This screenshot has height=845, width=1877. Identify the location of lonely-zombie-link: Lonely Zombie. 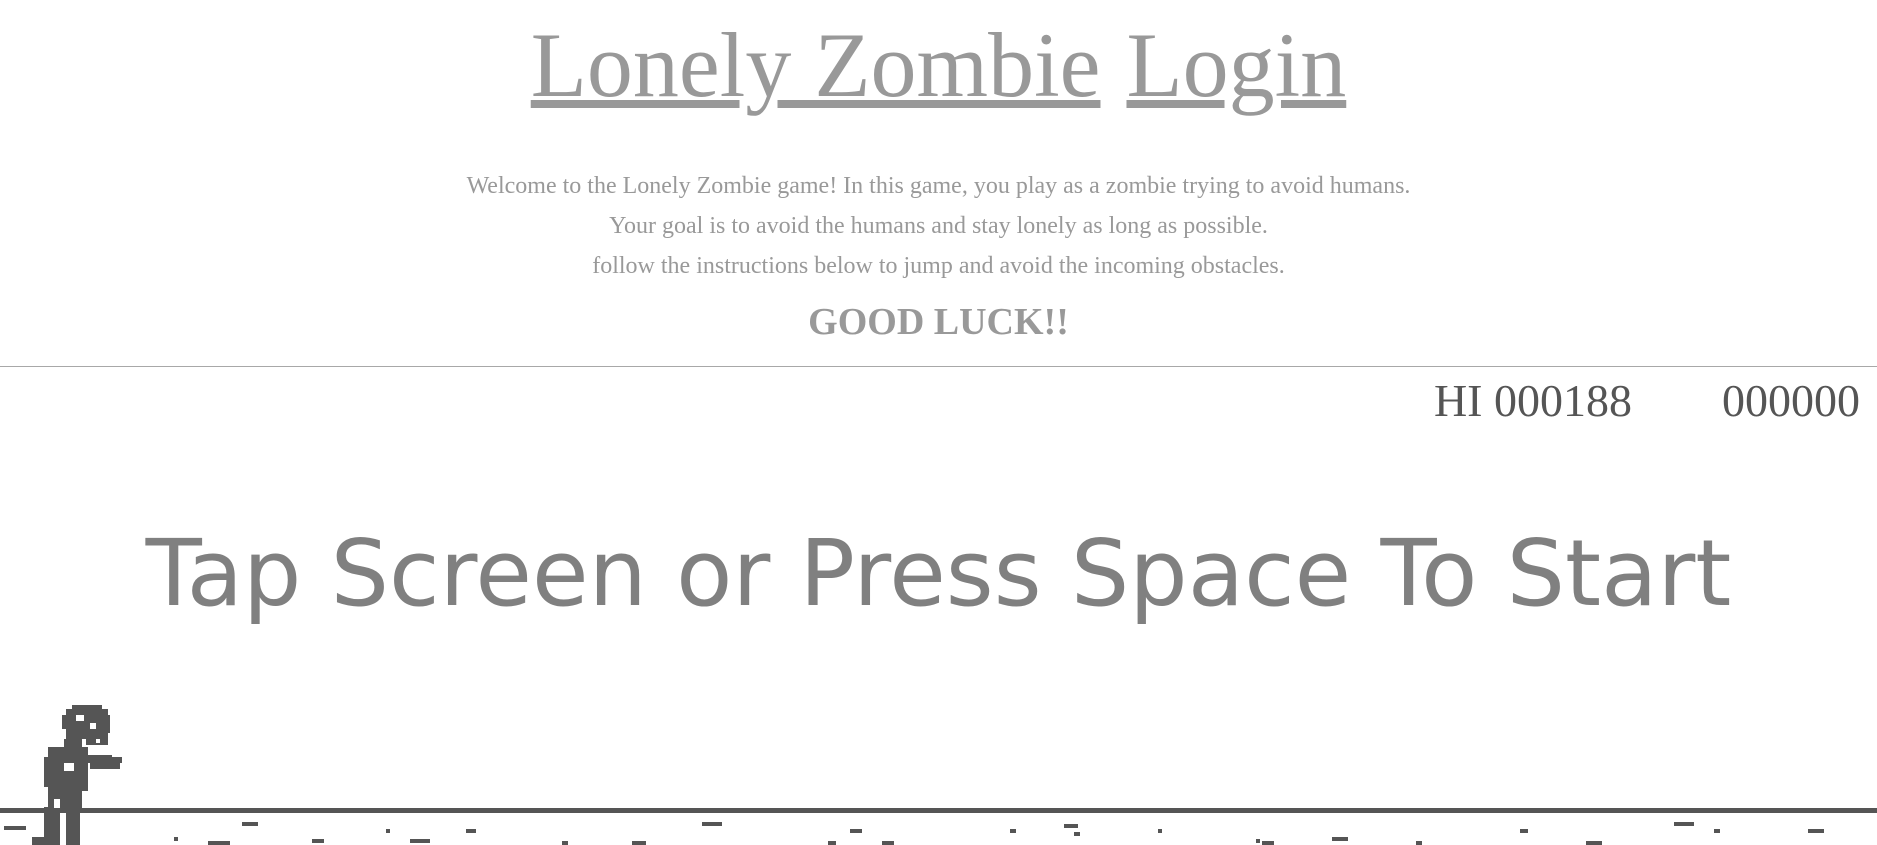
(816, 65).